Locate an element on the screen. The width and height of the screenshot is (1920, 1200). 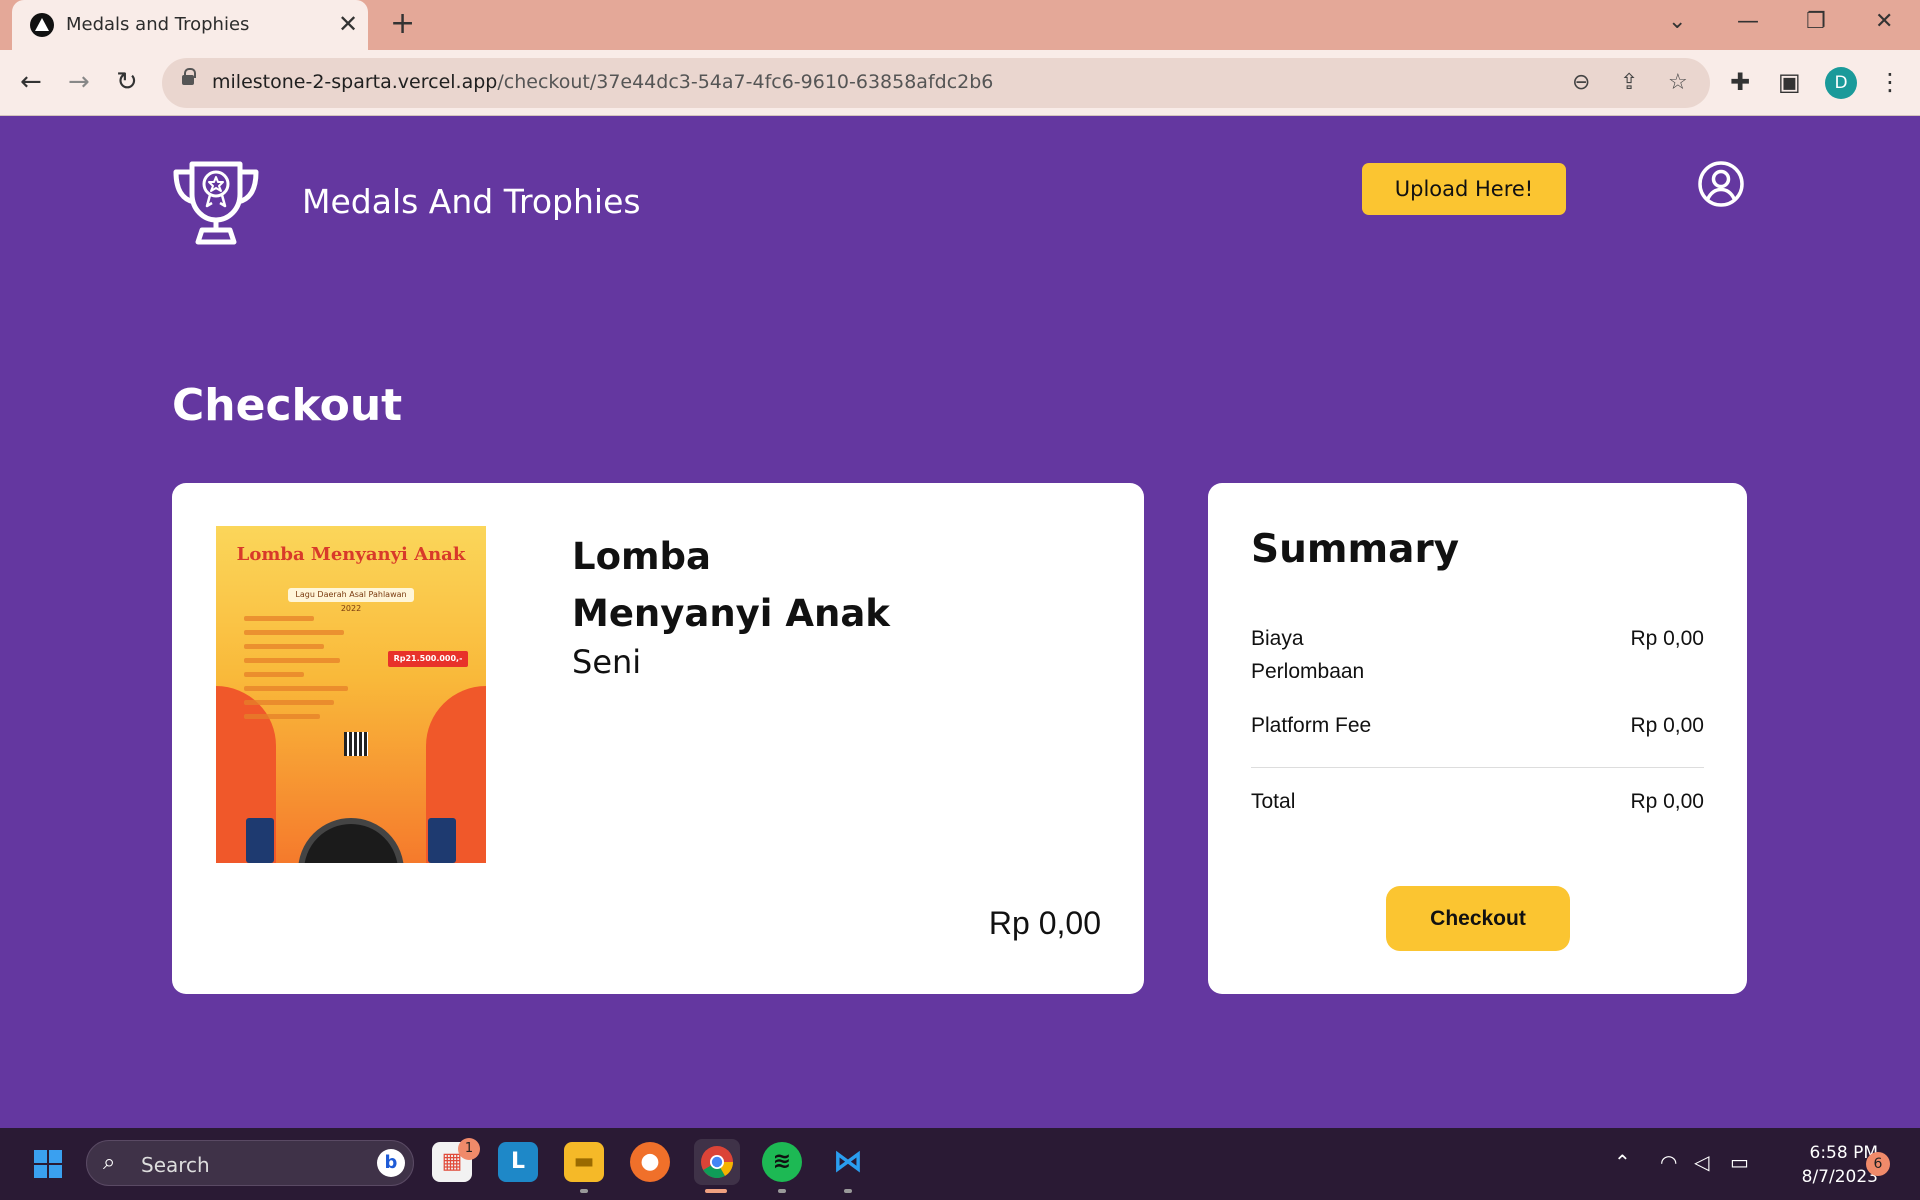
new-tab-icon: + is located at coordinates (402, 24).